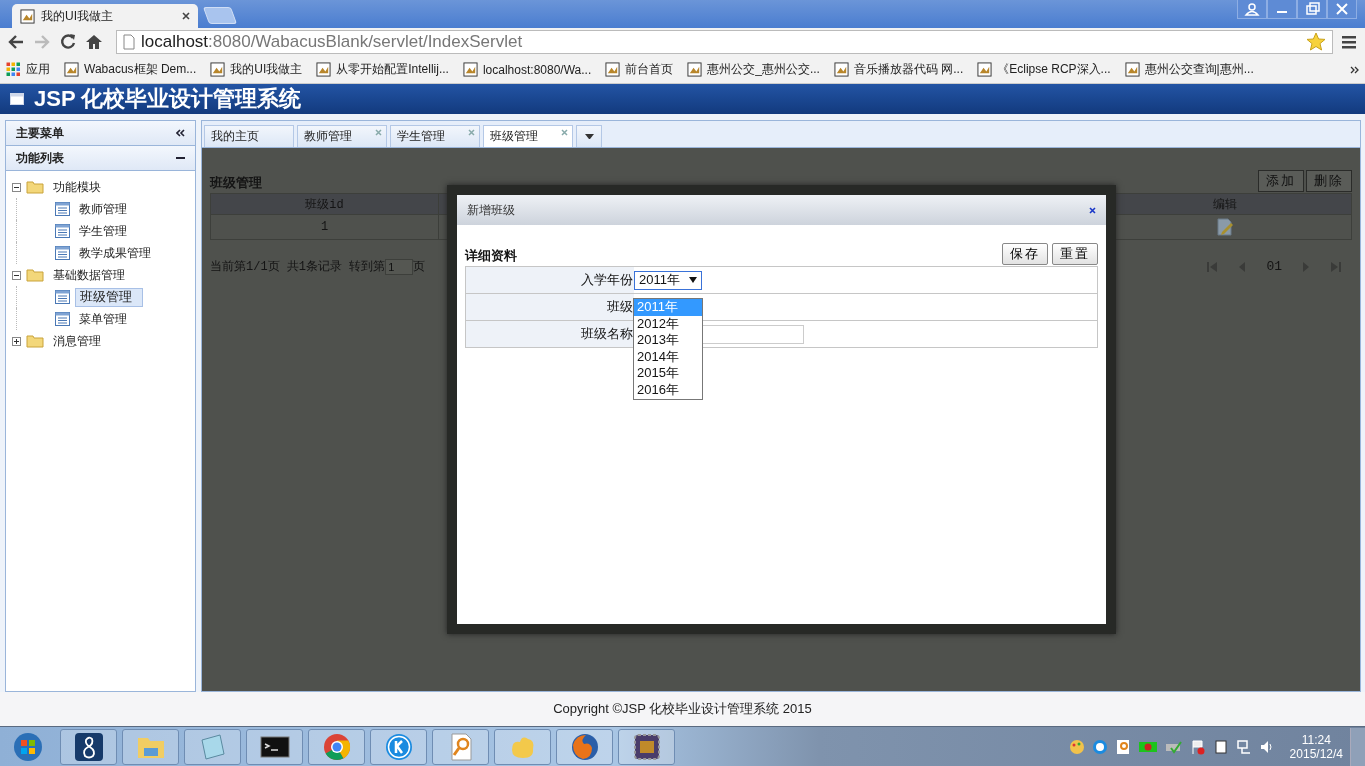 This screenshot has width=1365, height=766. What do you see at coordinates (236, 183) in the screenshot?
I see `page-title: 班级管理` at bounding box center [236, 183].